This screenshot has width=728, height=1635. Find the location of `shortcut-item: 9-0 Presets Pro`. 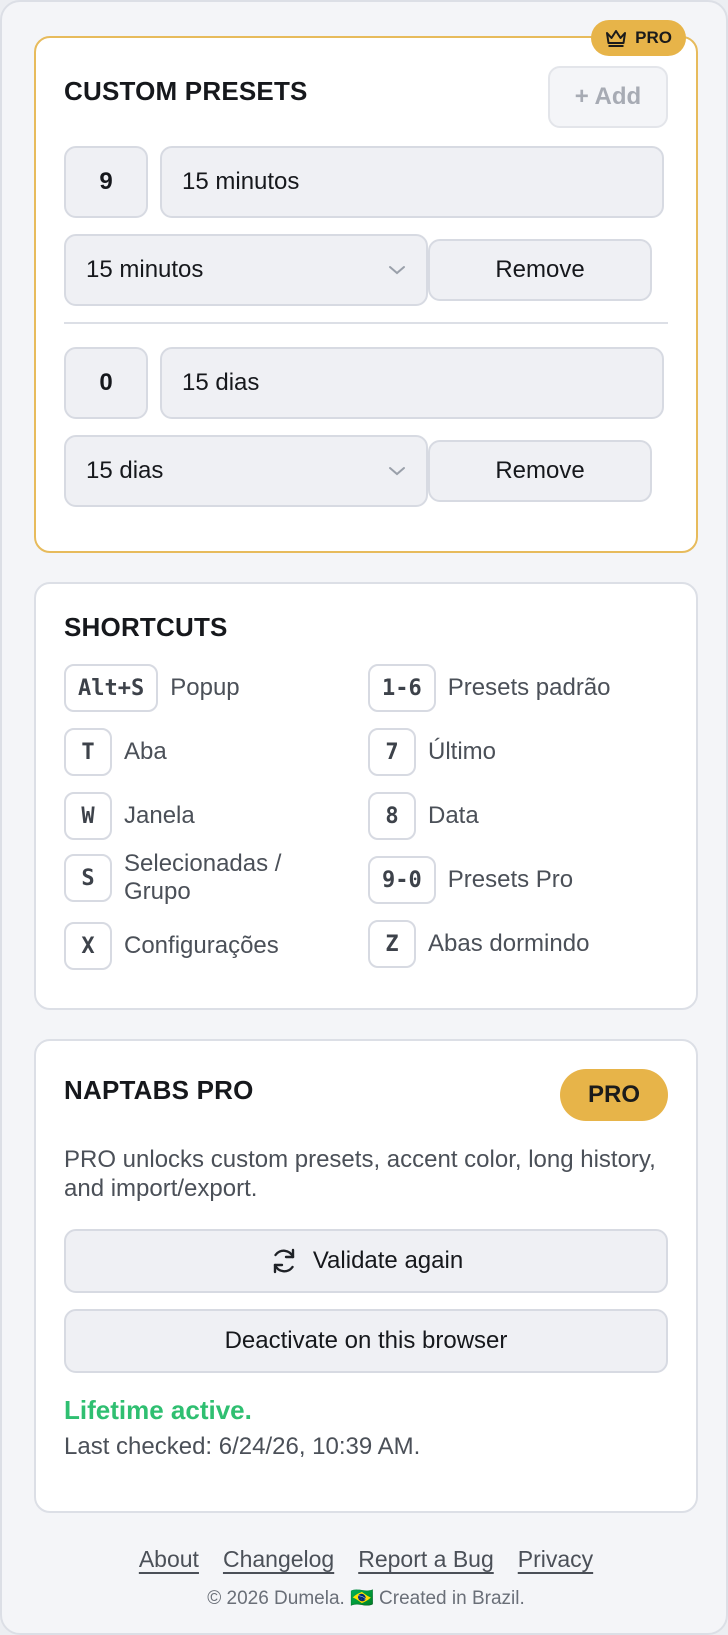

shortcut-item: 9-0 Presets Pro is located at coordinates (470, 880).